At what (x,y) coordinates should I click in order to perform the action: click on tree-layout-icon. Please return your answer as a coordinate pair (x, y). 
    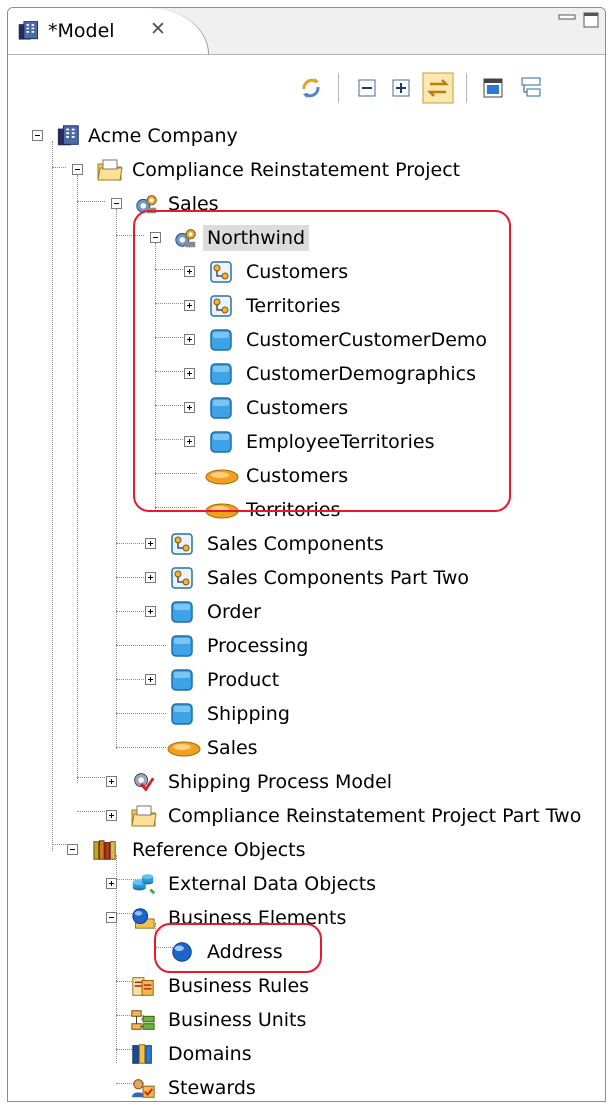
    Looking at the image, I should click on (531, 88).